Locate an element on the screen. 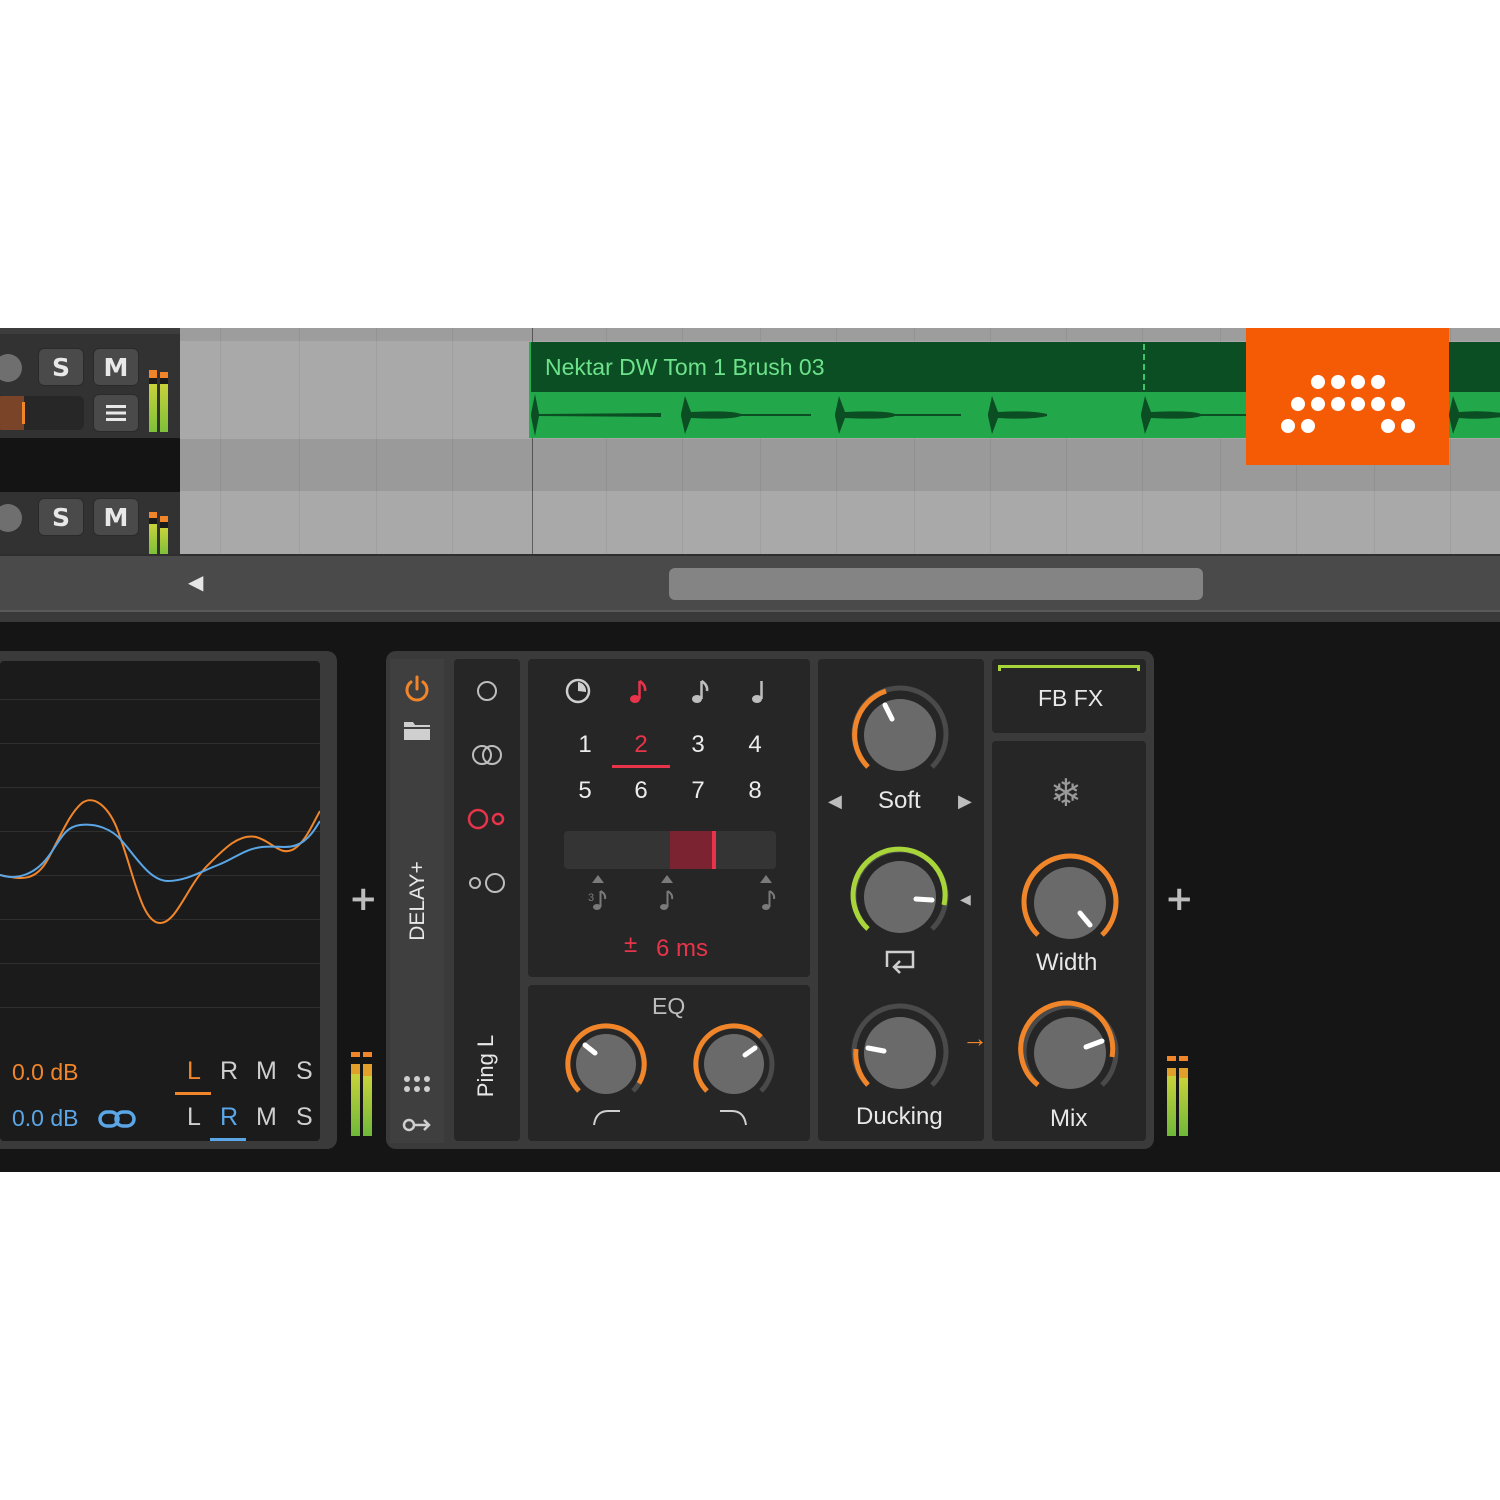 The height and width of the screenshot is (1500, 1500). oscilloscope-display: 0.0 dB 0.0 dB L R M S L R M S is located at coordinates (160, 901).